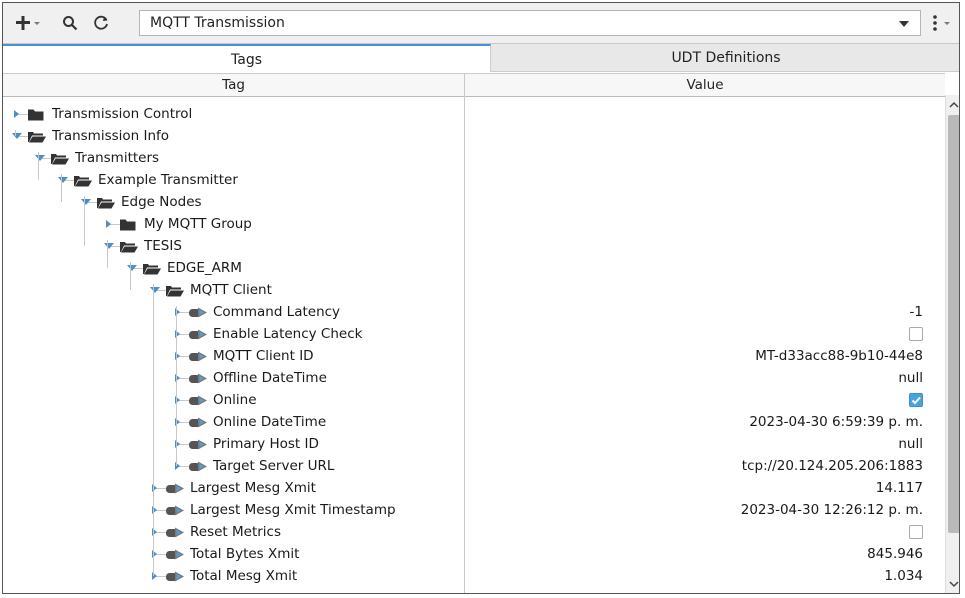 This screenshot has height=598, width=965. What do you see at coordinates (266, 444) in the screenshot?
I see `tree-item-label: Primary Host ID` at bounding box center [266, 444].